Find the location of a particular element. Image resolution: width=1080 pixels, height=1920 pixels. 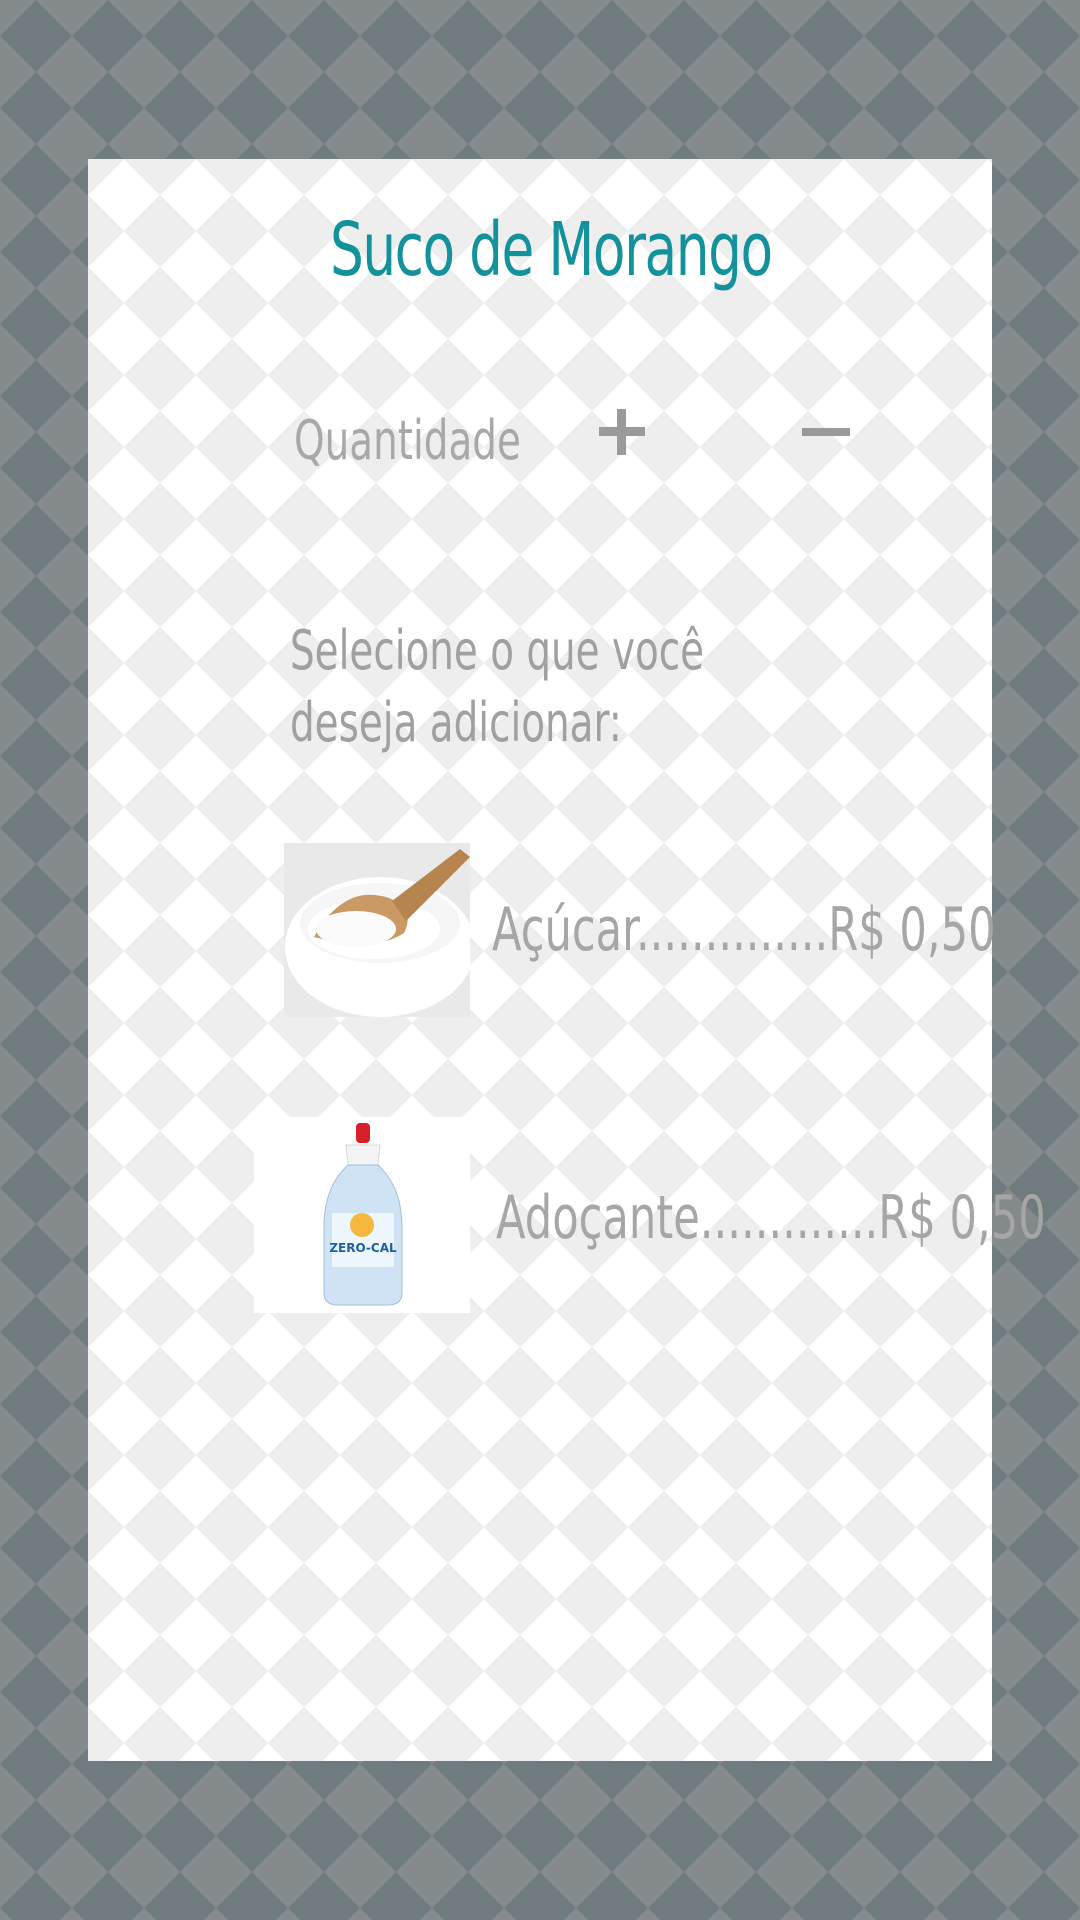

addon-sugar-label: Açúcar..............R$ 0,50 is located at coordinates (744, 930).